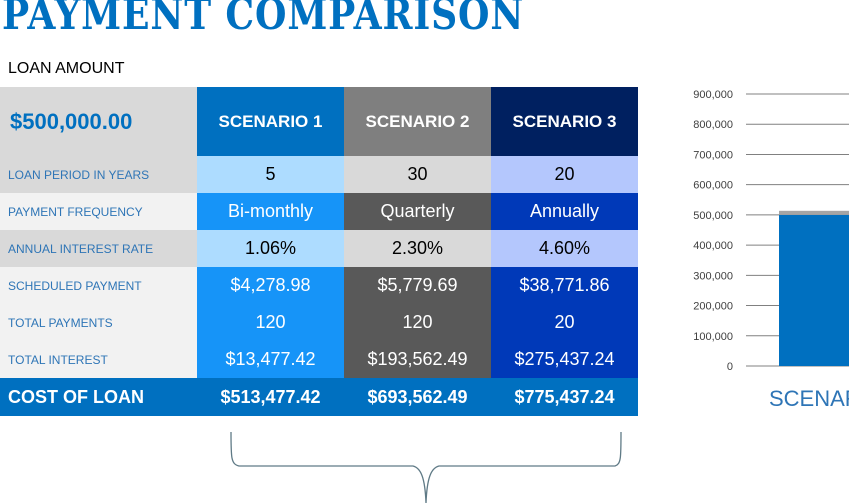 The height and width of the screenshot is (503, 849). What do you see at coordinates (564, 397) in the screenshot?
I see `scenario-3-cost-of-loan: $775,437.24` at bounding box center [564, 397].